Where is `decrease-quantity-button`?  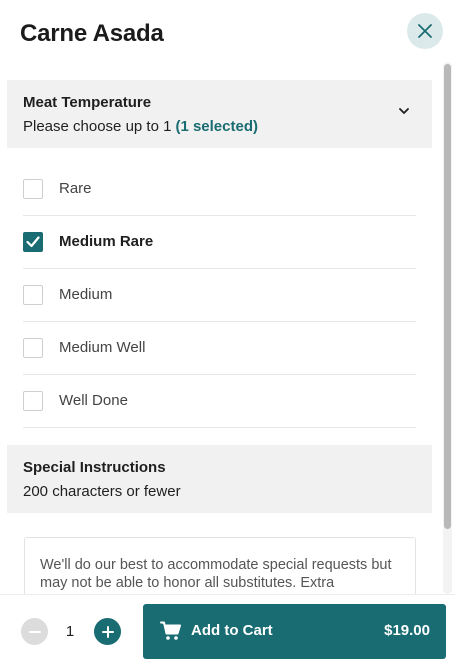
decrease-quantity-button is located at coordinates (34, 631).